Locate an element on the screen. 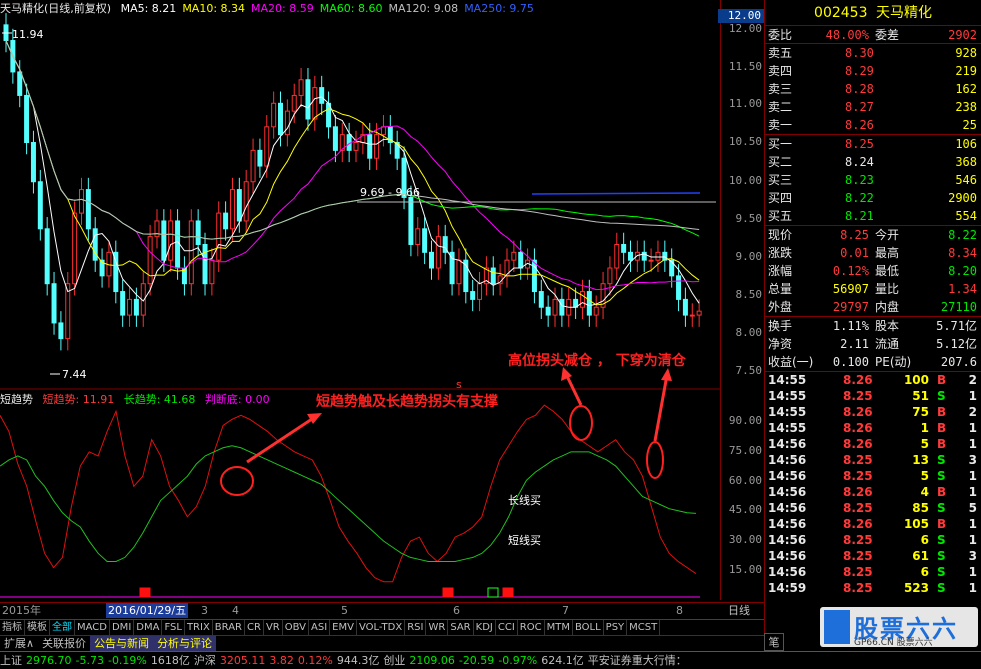 This screenshot has width=981, height=669. signal-square is located at coordinates (493, 592).